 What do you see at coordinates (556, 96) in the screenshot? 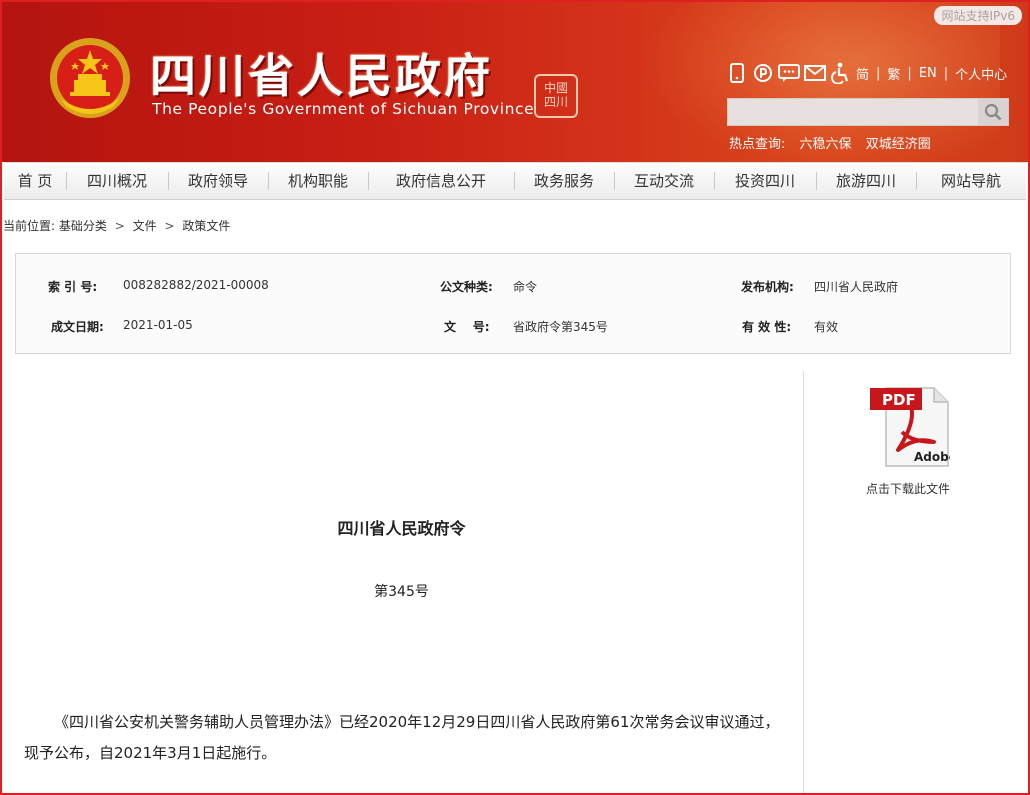
I see `seal-logo: 中國 四川` at bounding box center [556, 96].